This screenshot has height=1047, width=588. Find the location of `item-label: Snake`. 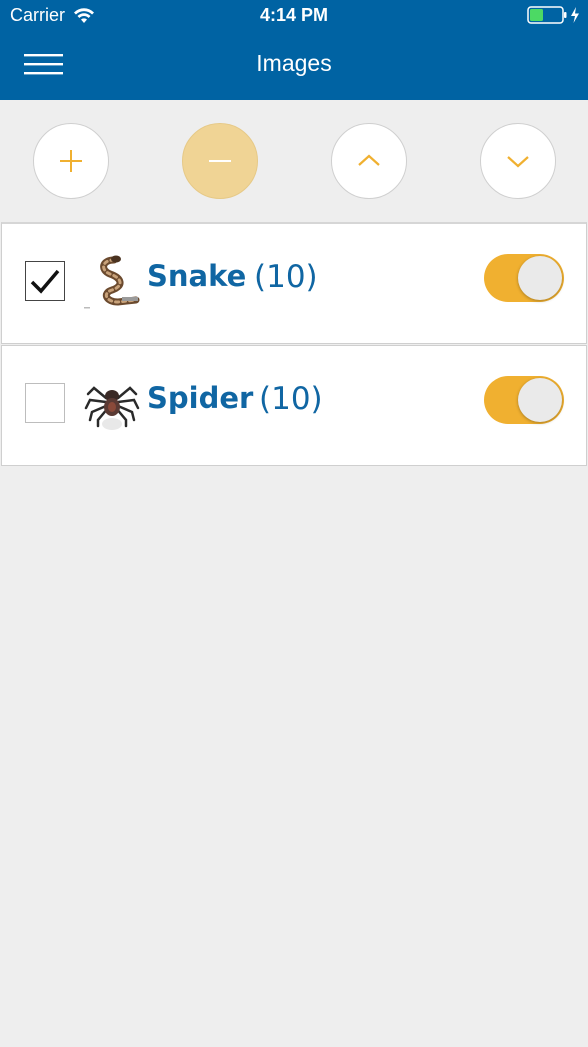

item-label: Snake is located at coordinates (197, 276).